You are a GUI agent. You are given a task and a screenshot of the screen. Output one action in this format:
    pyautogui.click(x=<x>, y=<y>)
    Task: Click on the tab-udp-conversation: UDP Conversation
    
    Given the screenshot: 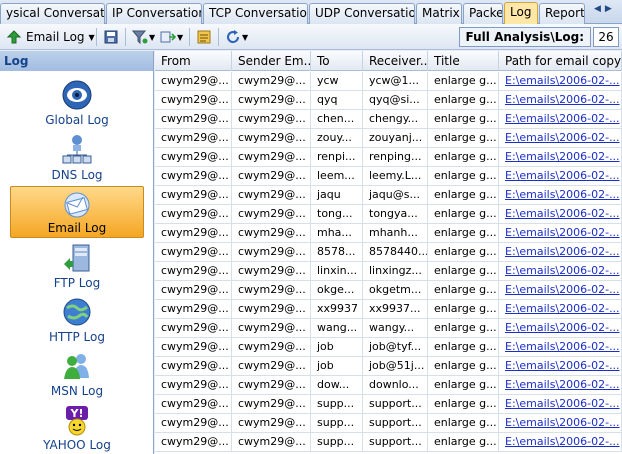 What is the action you would take?
    pyautogui.click(x=362, y=13)
    